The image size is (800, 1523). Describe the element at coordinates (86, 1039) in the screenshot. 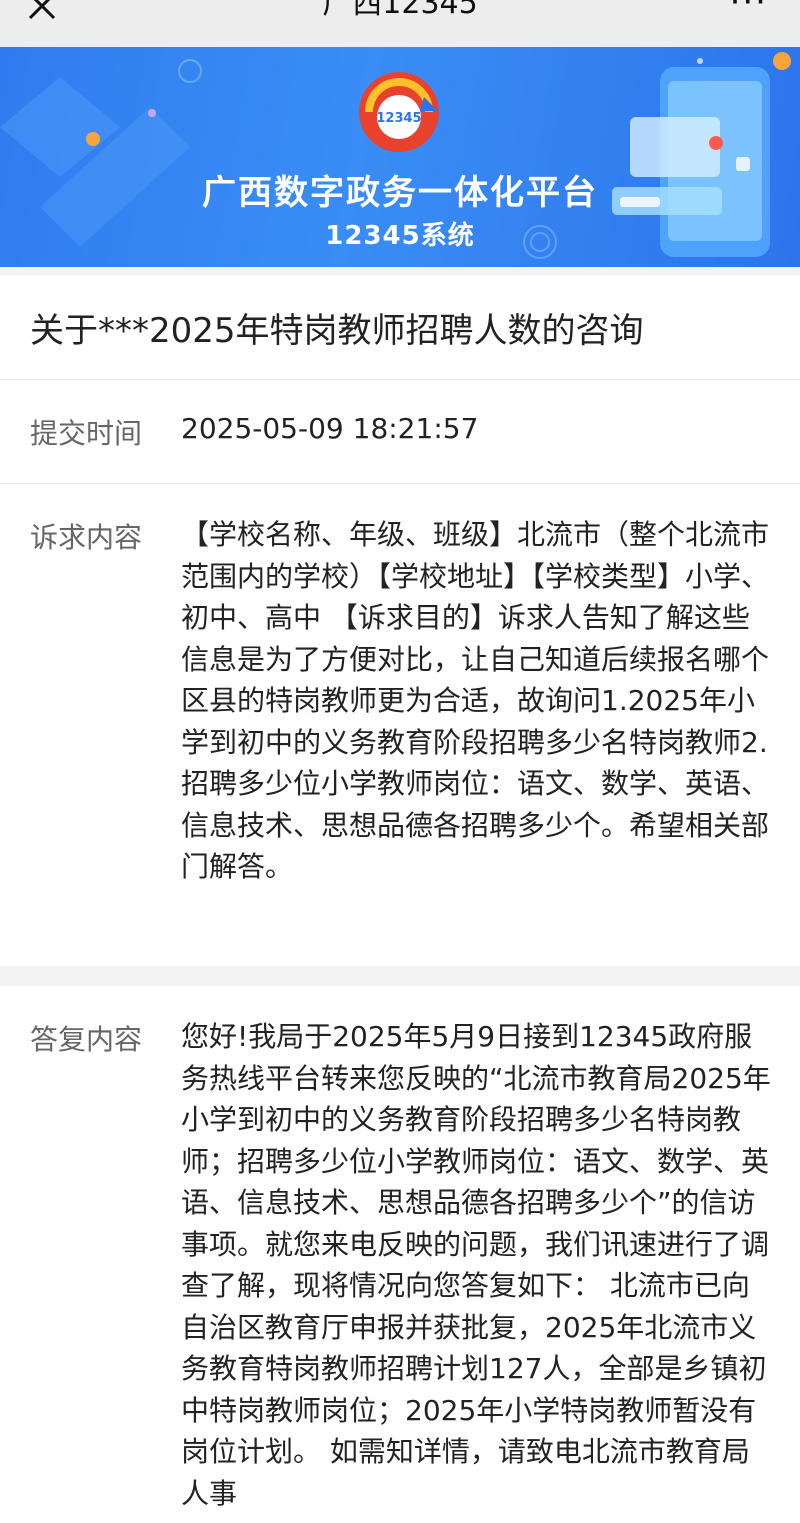

I see `reply-label: 答复内容` at that location.